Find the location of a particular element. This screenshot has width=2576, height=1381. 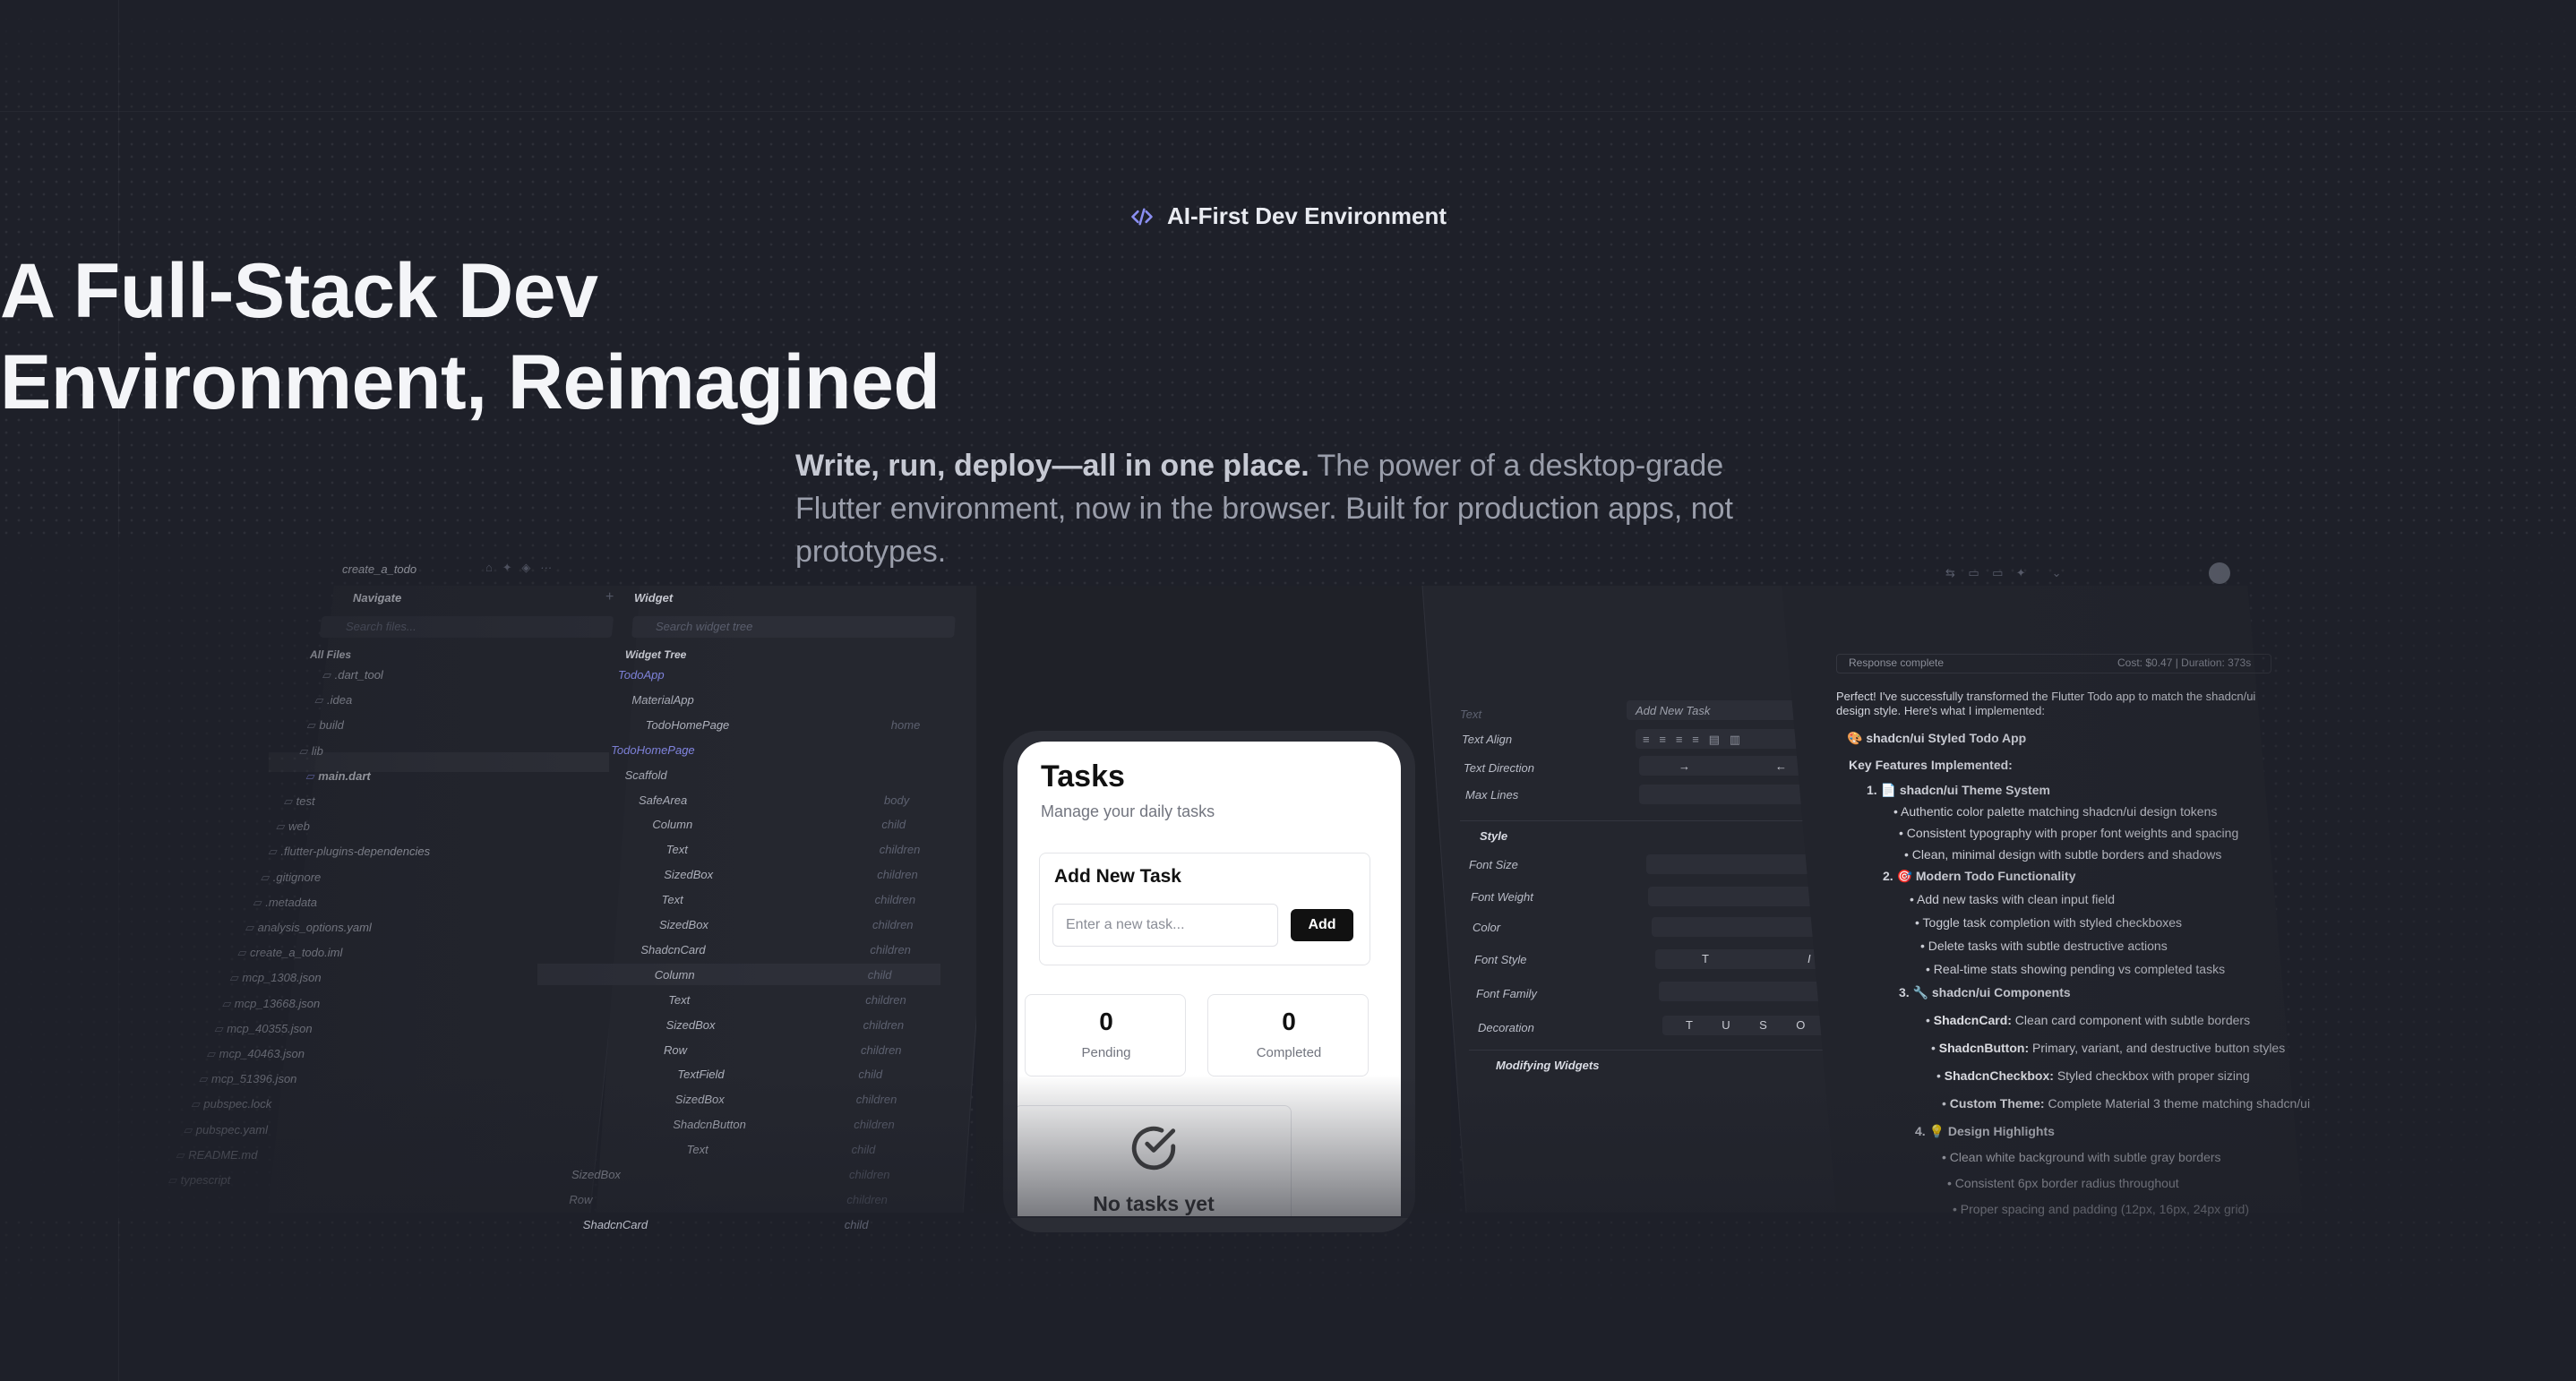

file-name: typescript is located at coordinates (205, 1180).